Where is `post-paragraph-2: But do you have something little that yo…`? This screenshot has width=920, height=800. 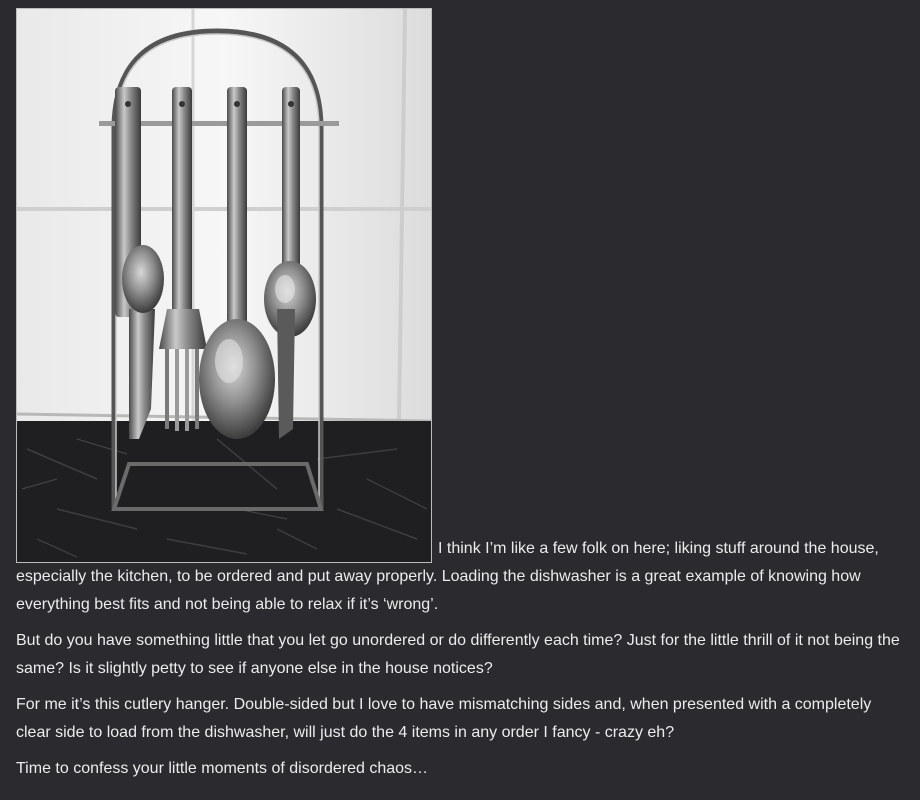 post-paragraph-2: But do you have something little that yo… is located at coordinates (458, 654).